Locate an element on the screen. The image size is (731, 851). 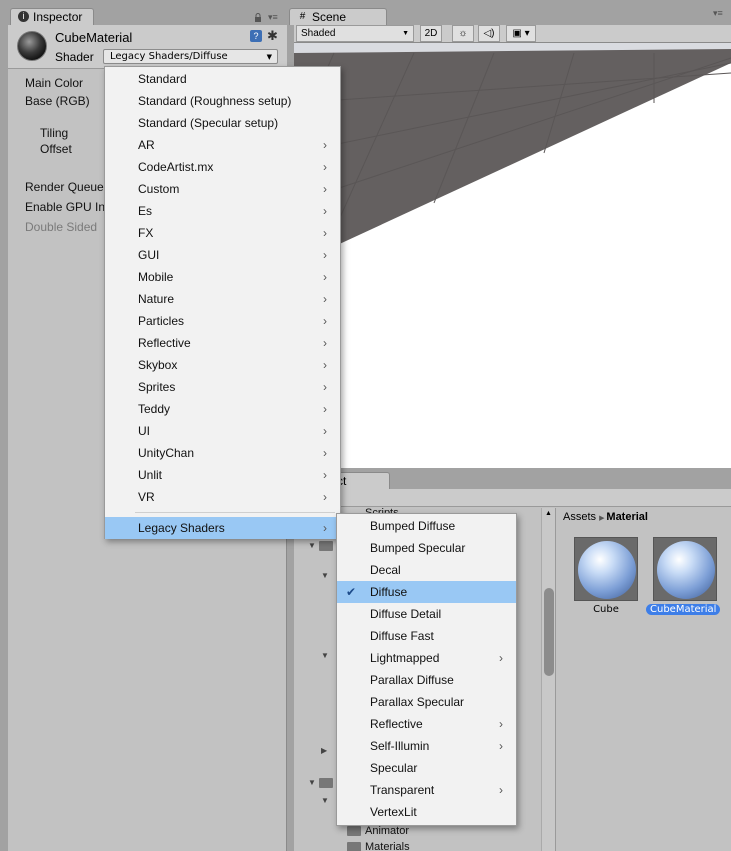
breadcrumb-material: Material is located at coordinates (627, 517).